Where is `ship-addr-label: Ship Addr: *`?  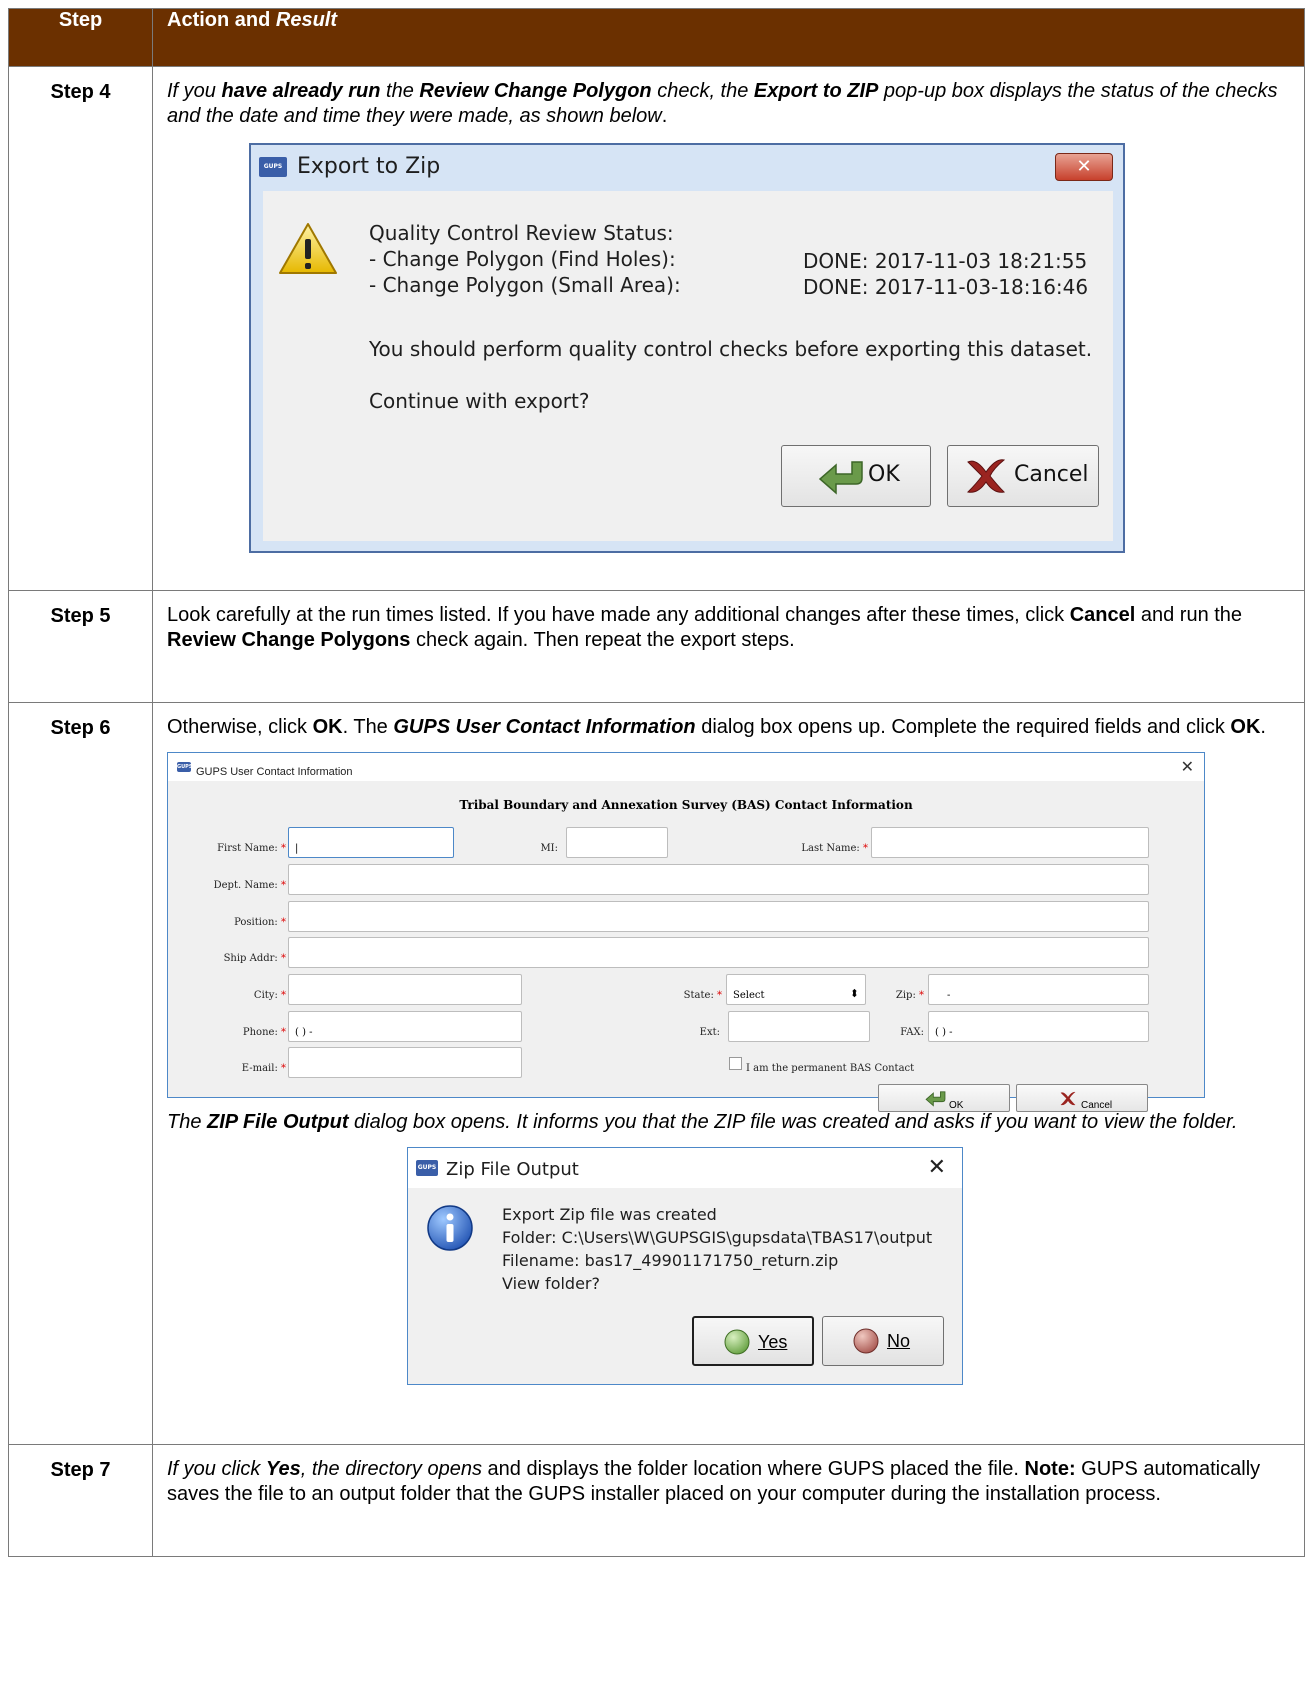 ship-addr-label: Ship Addr: * is located at coordinates (254, 958).